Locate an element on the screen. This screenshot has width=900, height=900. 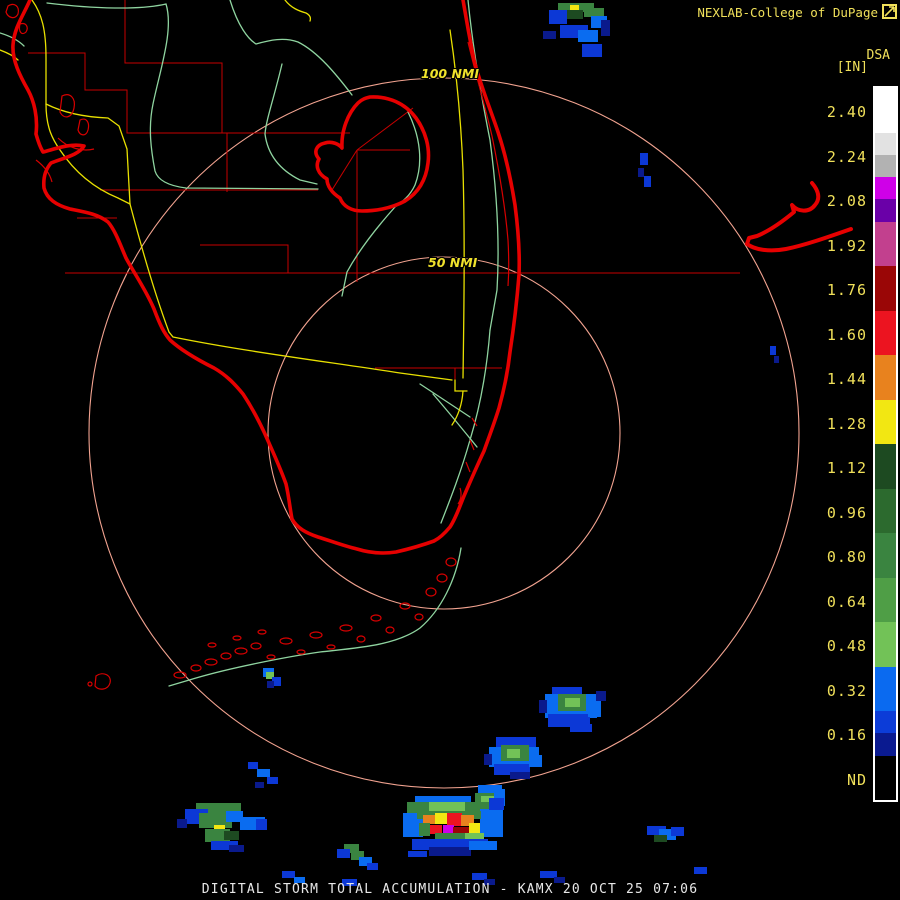
color-scale-label: 0.48 is located at coordinates (846, 646).